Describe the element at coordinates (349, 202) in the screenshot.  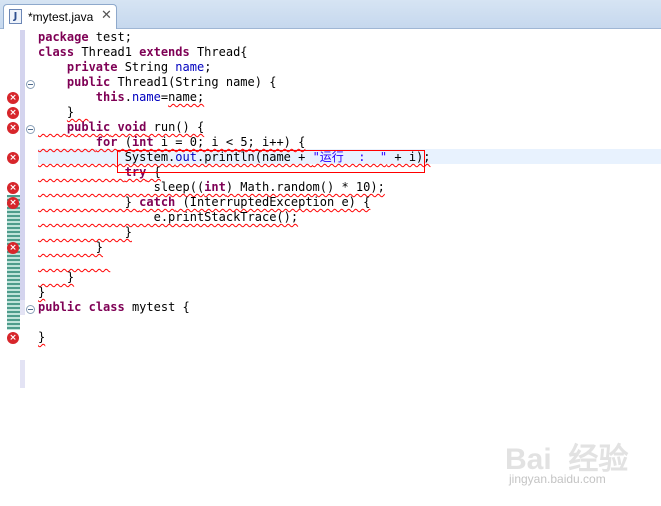
I see `code-line-12: } catch (InterruptedException e) {` at that location.